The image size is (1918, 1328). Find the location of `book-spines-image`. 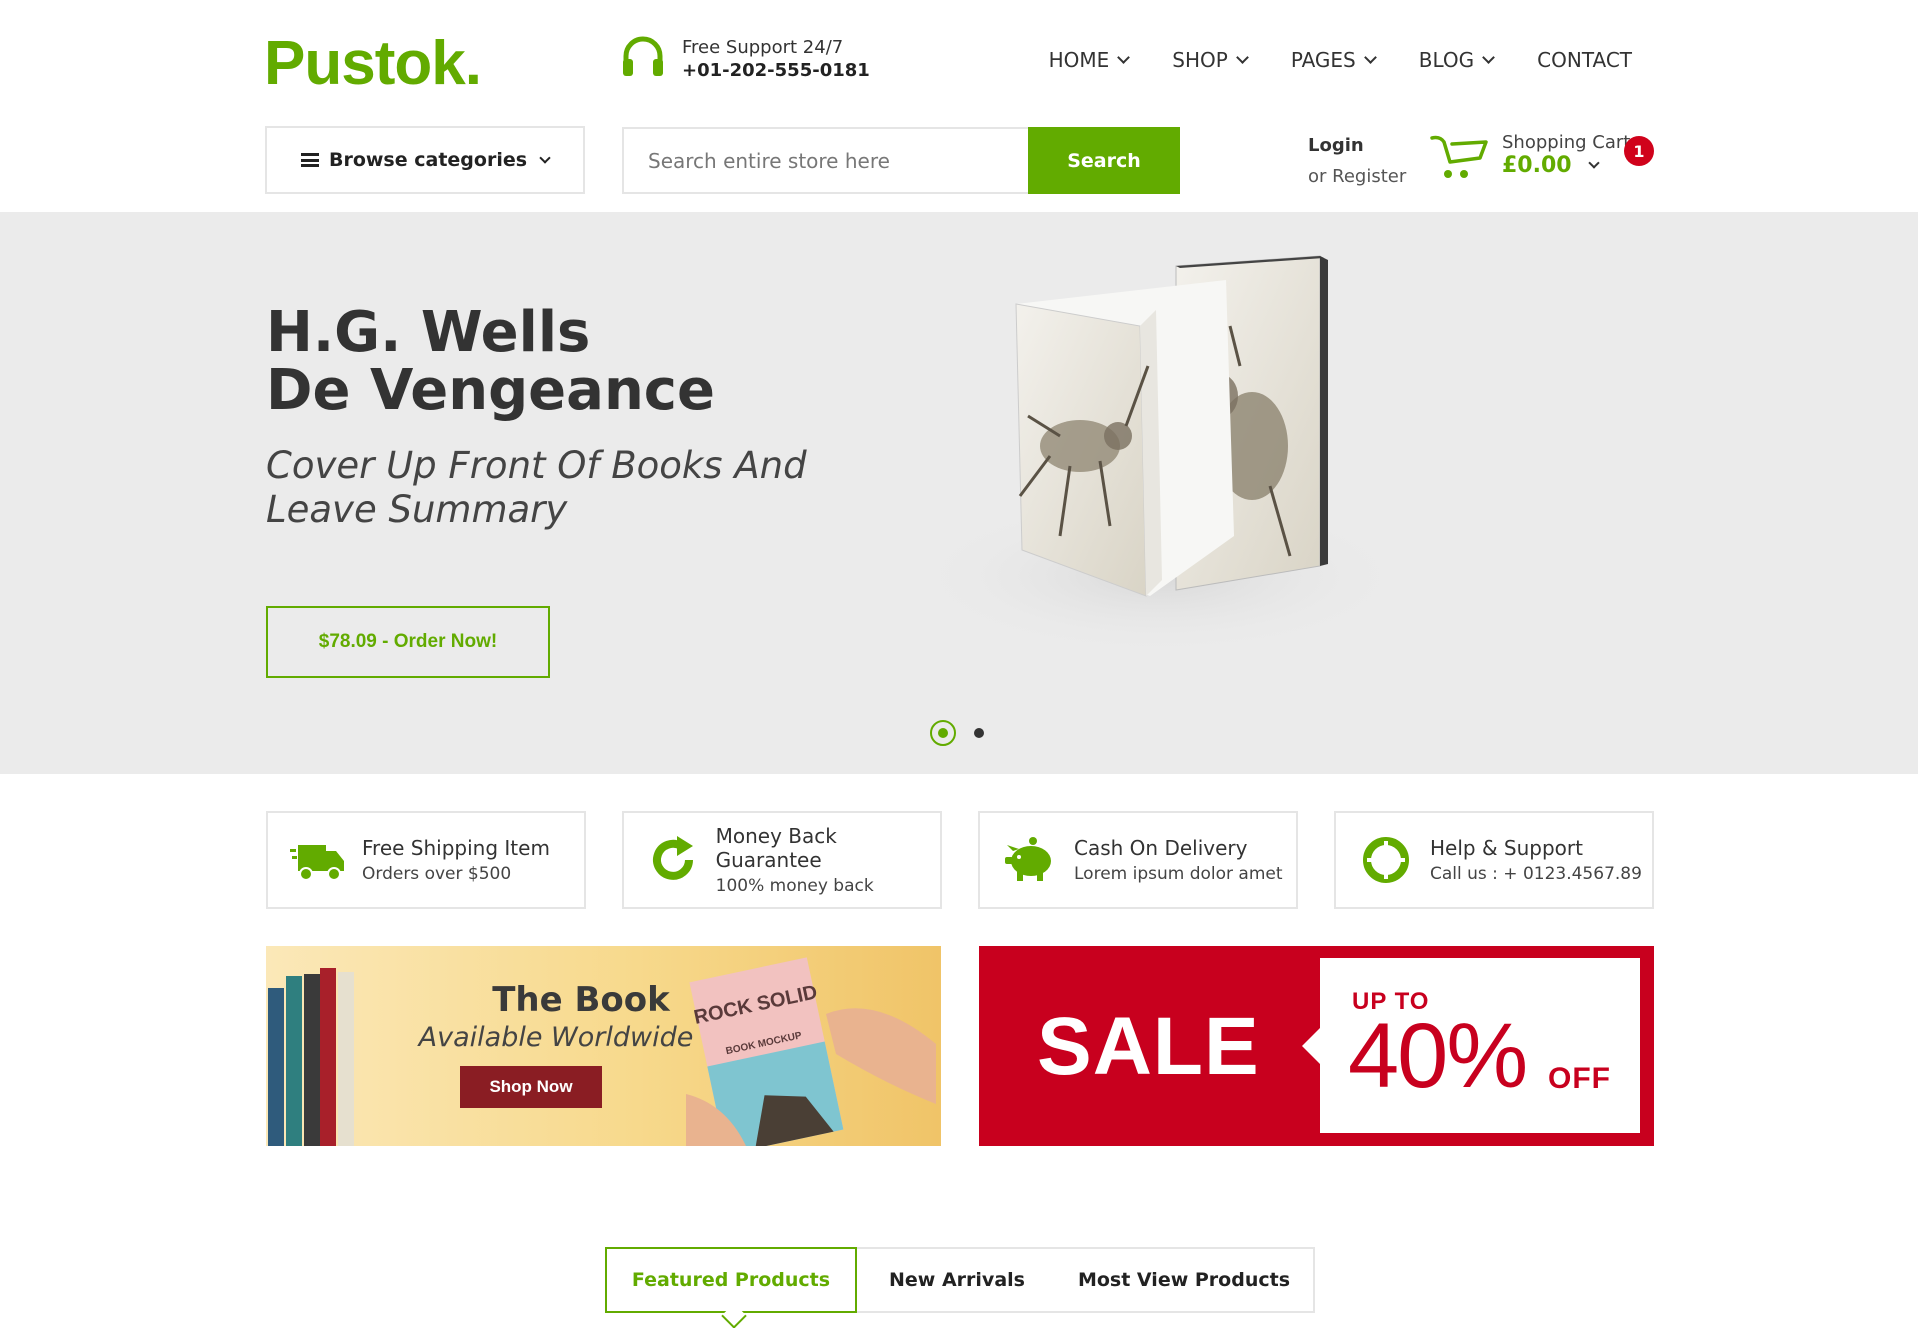

book-spines-image is located at coordinates (311, 1057).